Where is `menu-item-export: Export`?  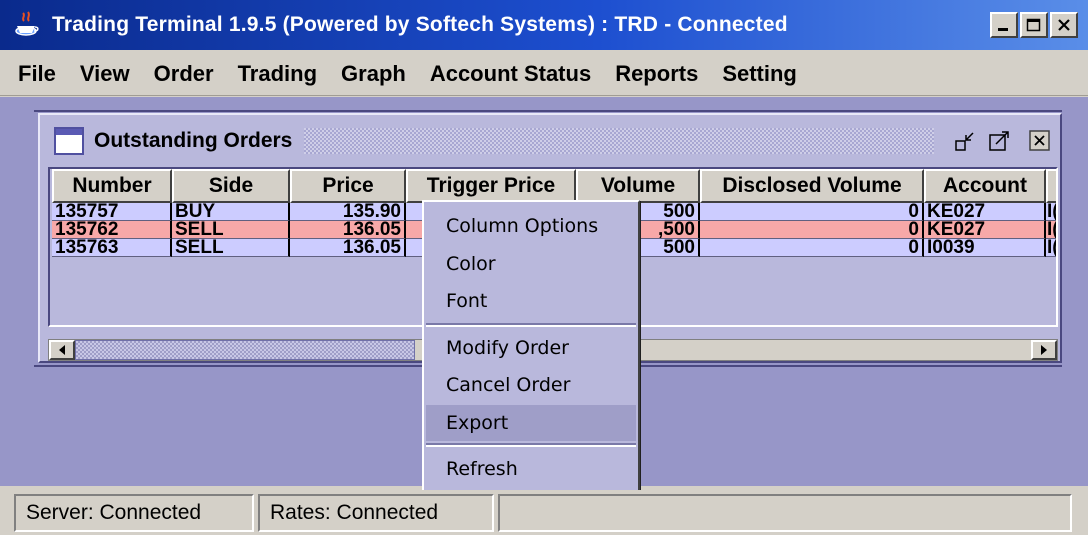 menu-item-export: Export is located at coordinates (531, 423).